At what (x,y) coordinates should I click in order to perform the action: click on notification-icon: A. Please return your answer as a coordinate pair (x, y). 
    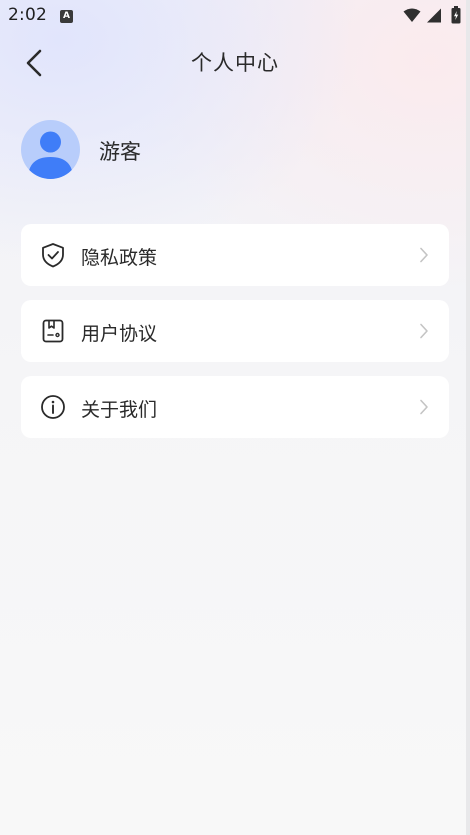
    Looking at the image, I should click on (66, 16).